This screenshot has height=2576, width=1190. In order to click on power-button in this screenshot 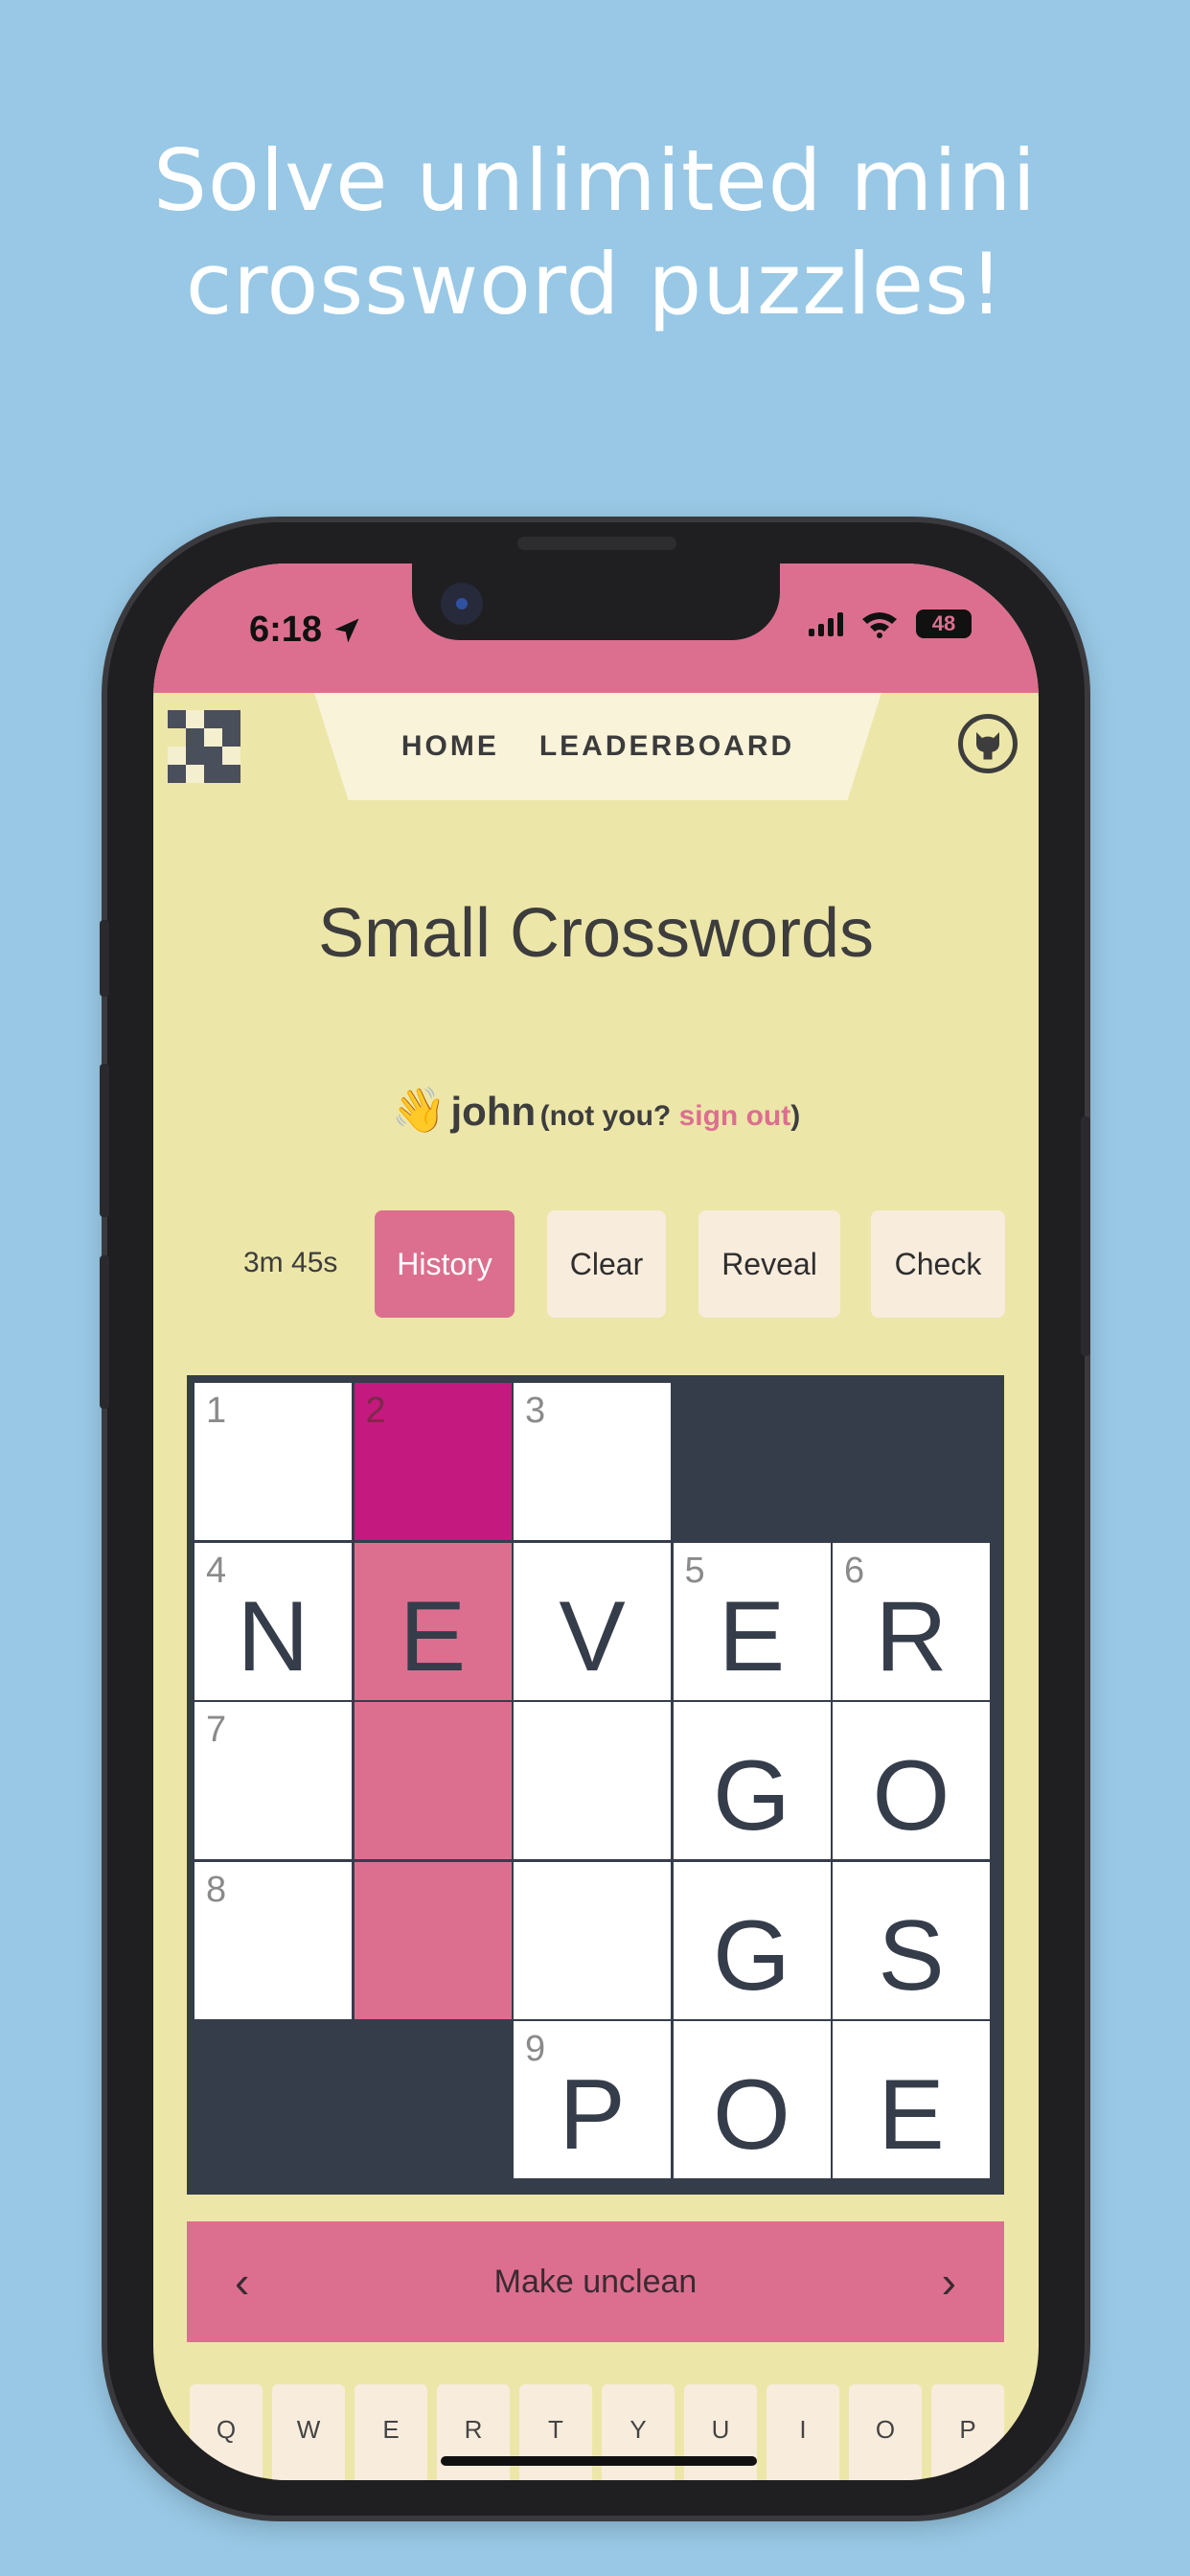, I will do `click(1085, 1236)`.